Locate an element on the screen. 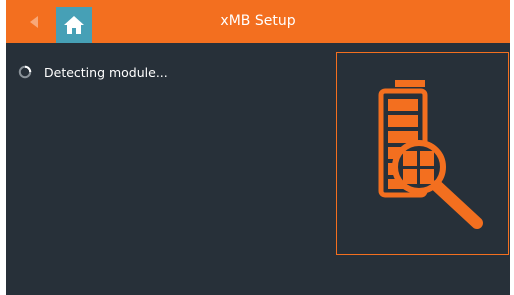 The image size is (514, 295). home-button is located at coordinates (74, 25).